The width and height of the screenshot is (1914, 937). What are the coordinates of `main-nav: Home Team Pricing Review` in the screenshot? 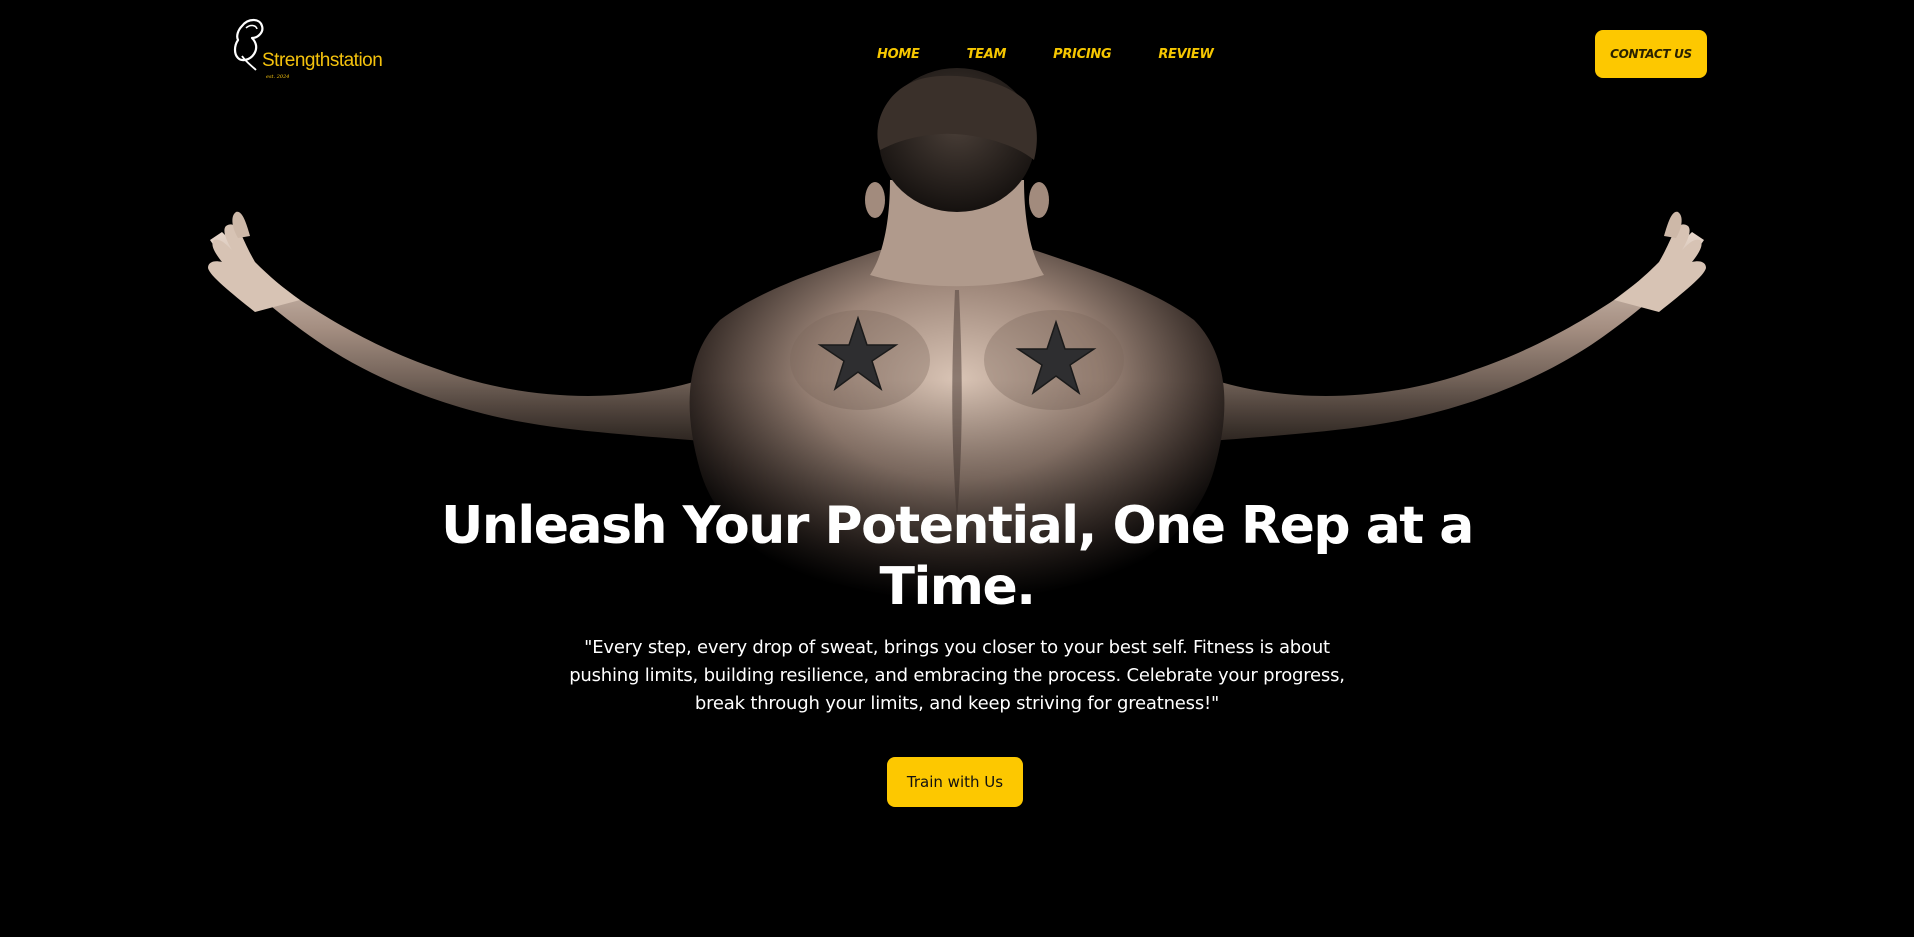 It's located at (1045, 55).